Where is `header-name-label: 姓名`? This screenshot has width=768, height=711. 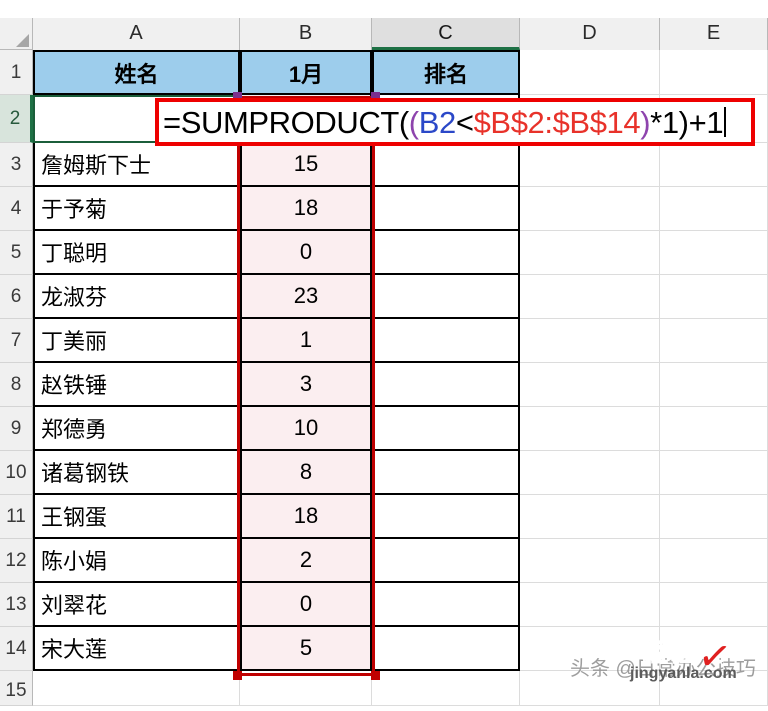
header-name-label: 姓名 is located at coordinates (136, 74).